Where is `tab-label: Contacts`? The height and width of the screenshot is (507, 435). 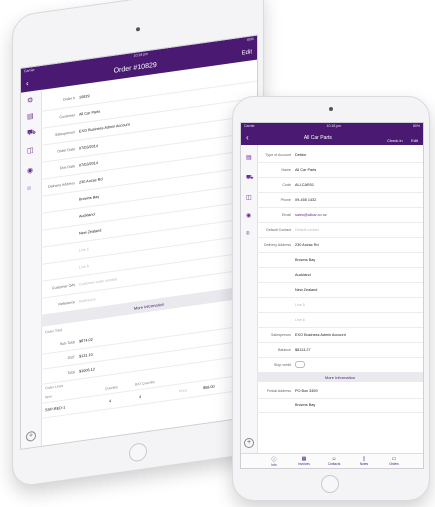
tab-label: Contacts is located at coordinates (334, 464).